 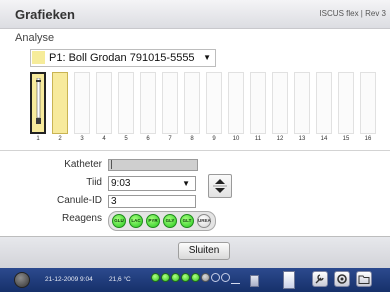 What do you see at coordinates (170, 221) in the screenshot?
I see `reagent-toggle: GLY` at bounding box center [170, 221].